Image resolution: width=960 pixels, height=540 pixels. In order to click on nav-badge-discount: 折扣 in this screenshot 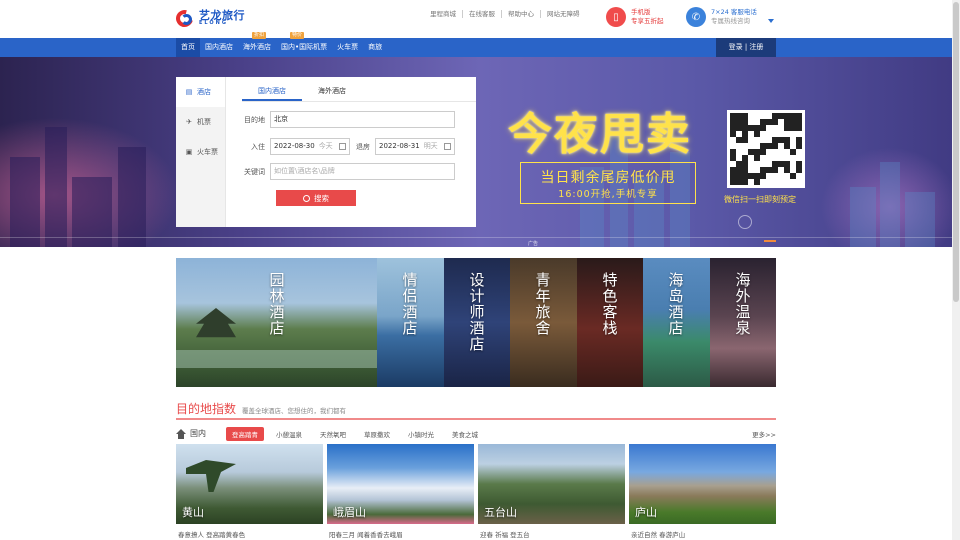, I will do `click(259, 35)`.